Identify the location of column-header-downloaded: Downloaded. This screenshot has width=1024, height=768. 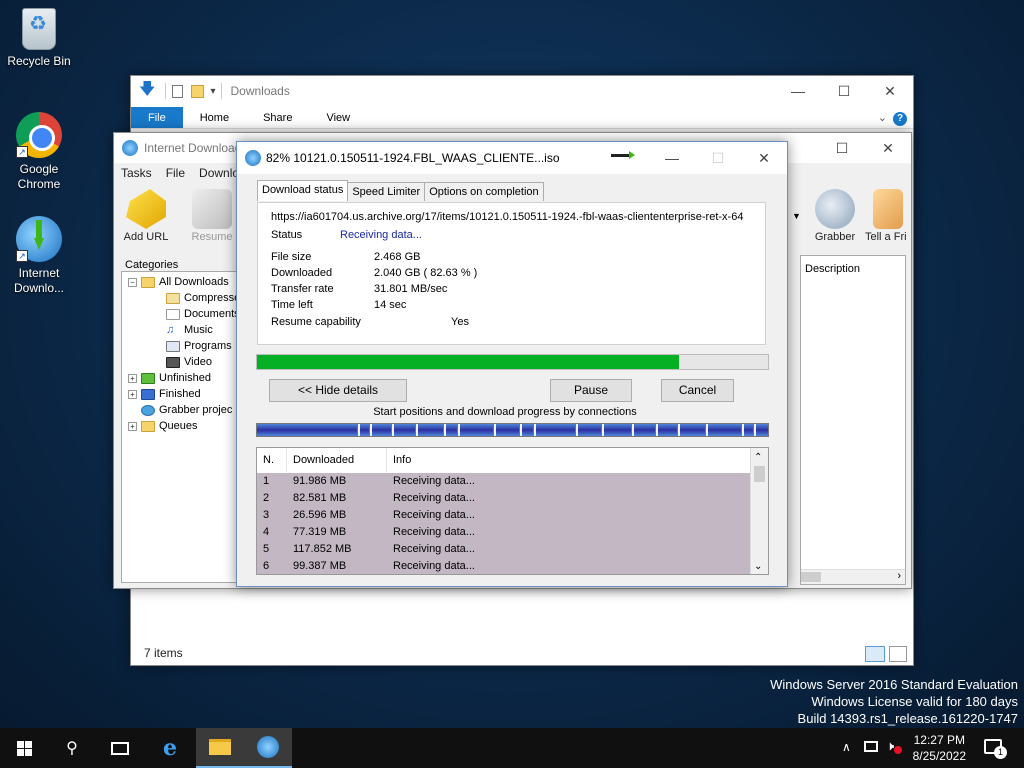
(337, 460).